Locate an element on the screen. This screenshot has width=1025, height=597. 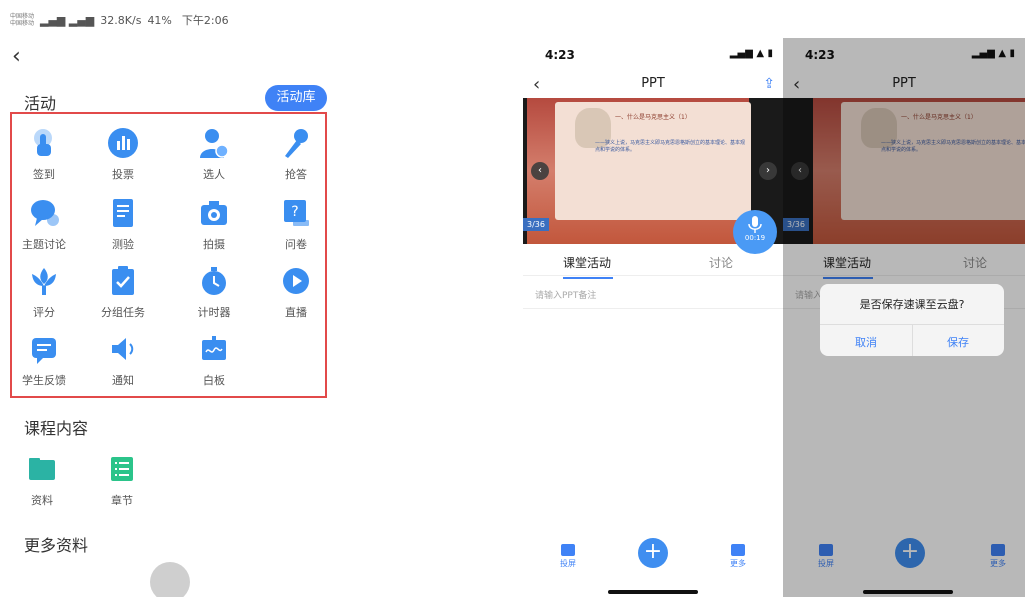
activity-item-shoot: 拍摄 is located at coordinates (214, 224).